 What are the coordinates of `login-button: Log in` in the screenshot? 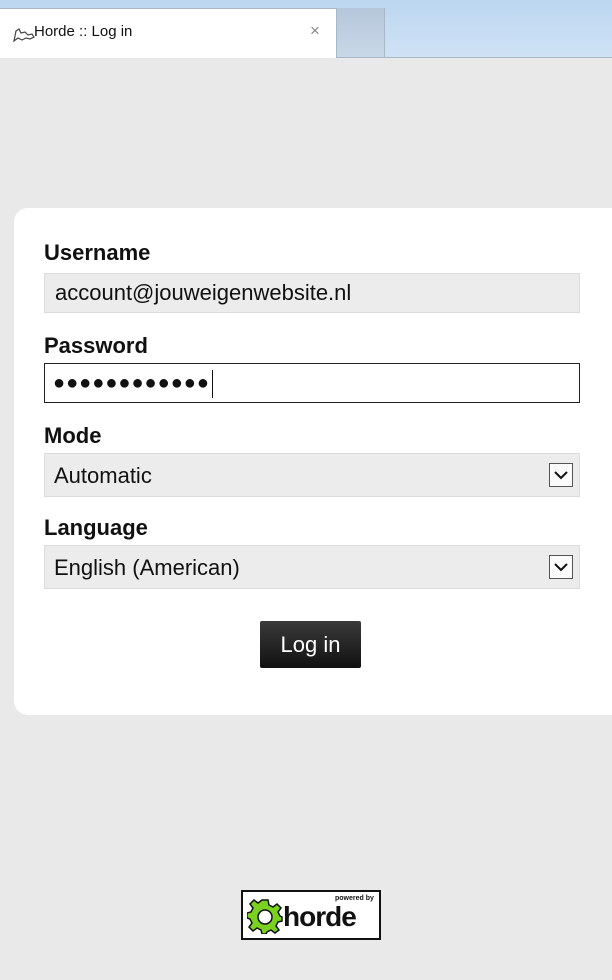 It's located at (310, 644).